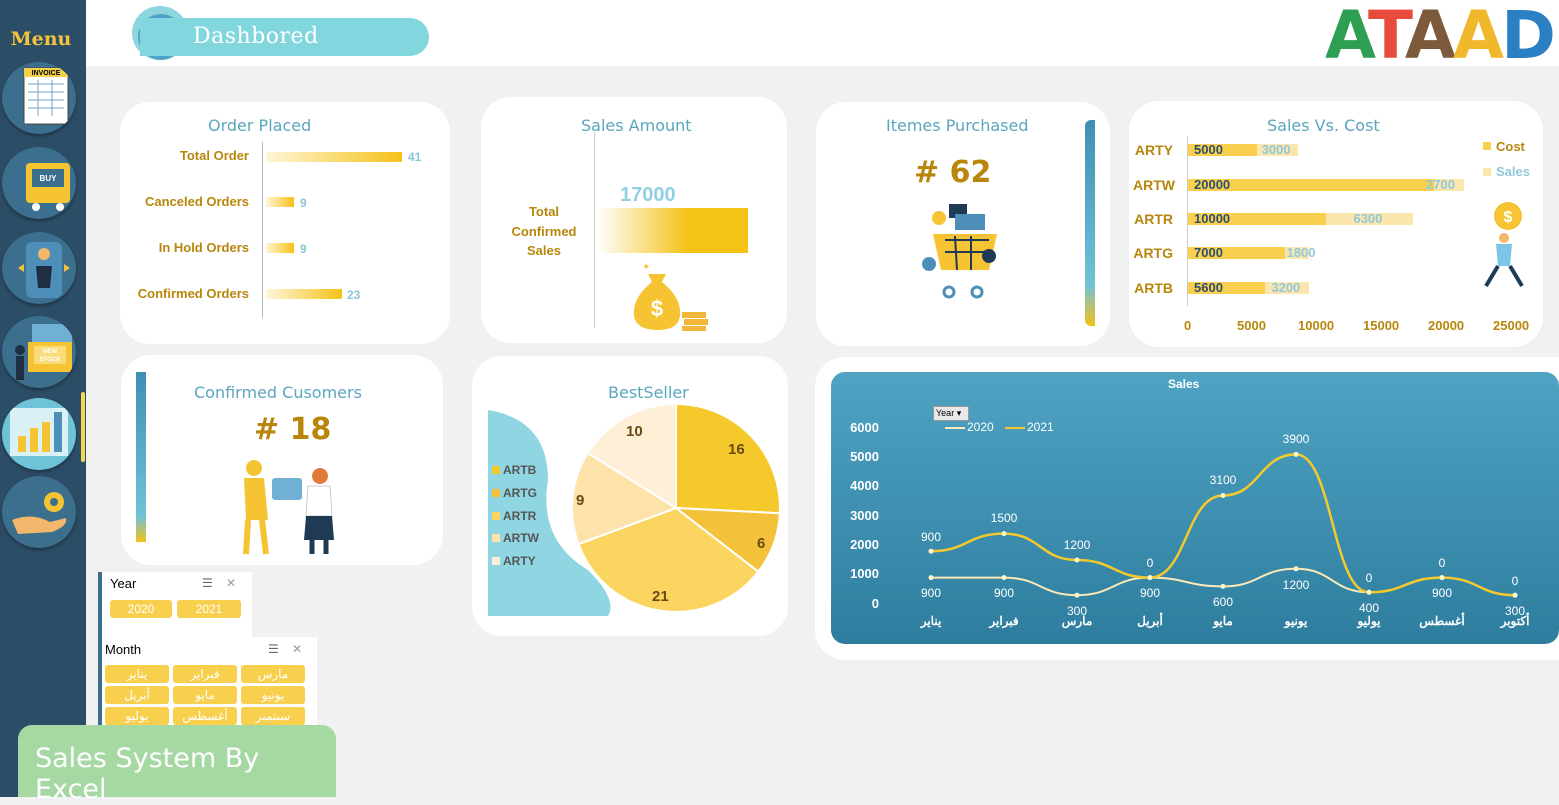  I want to click on sales-value: 3200, so click(1286, 287).